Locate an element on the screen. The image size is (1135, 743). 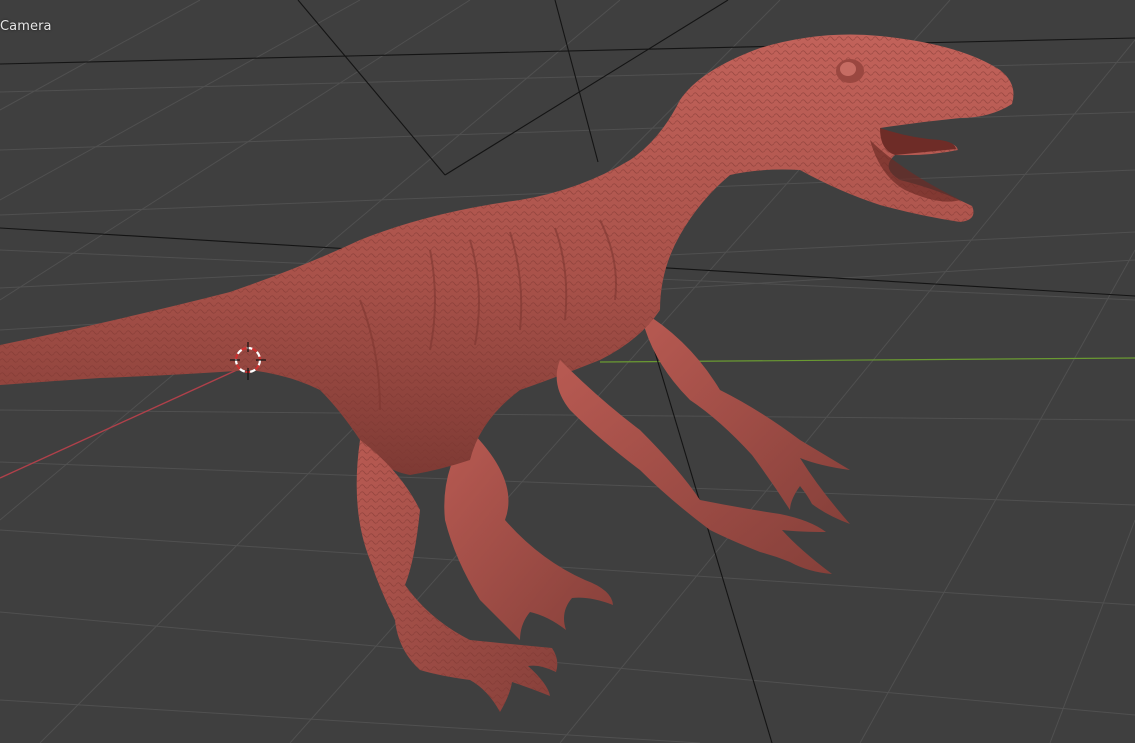
eye-highlight is located at coordinates (848, 69).